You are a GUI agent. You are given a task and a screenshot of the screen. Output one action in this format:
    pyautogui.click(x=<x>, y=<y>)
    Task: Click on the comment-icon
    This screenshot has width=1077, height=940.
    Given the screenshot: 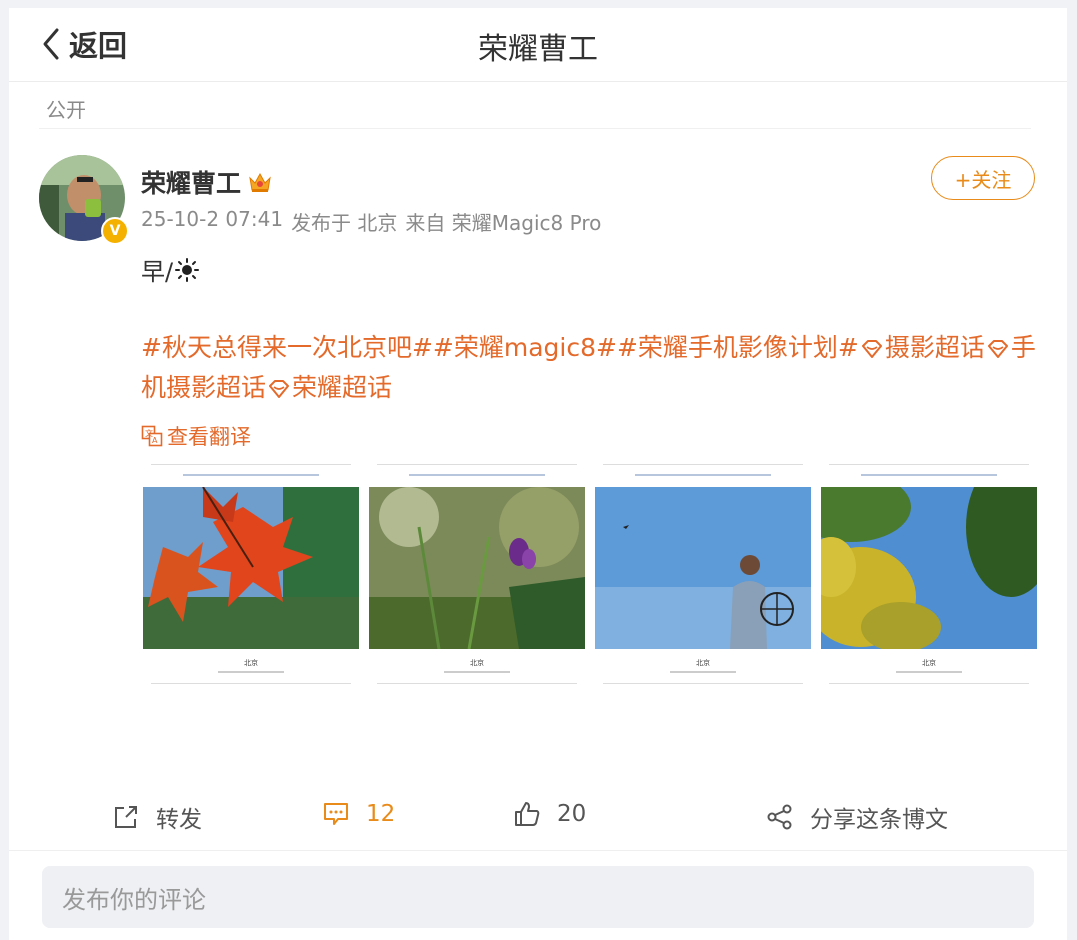 What is the action you would take?
    pyautogui.click(x=336, y=814)
    